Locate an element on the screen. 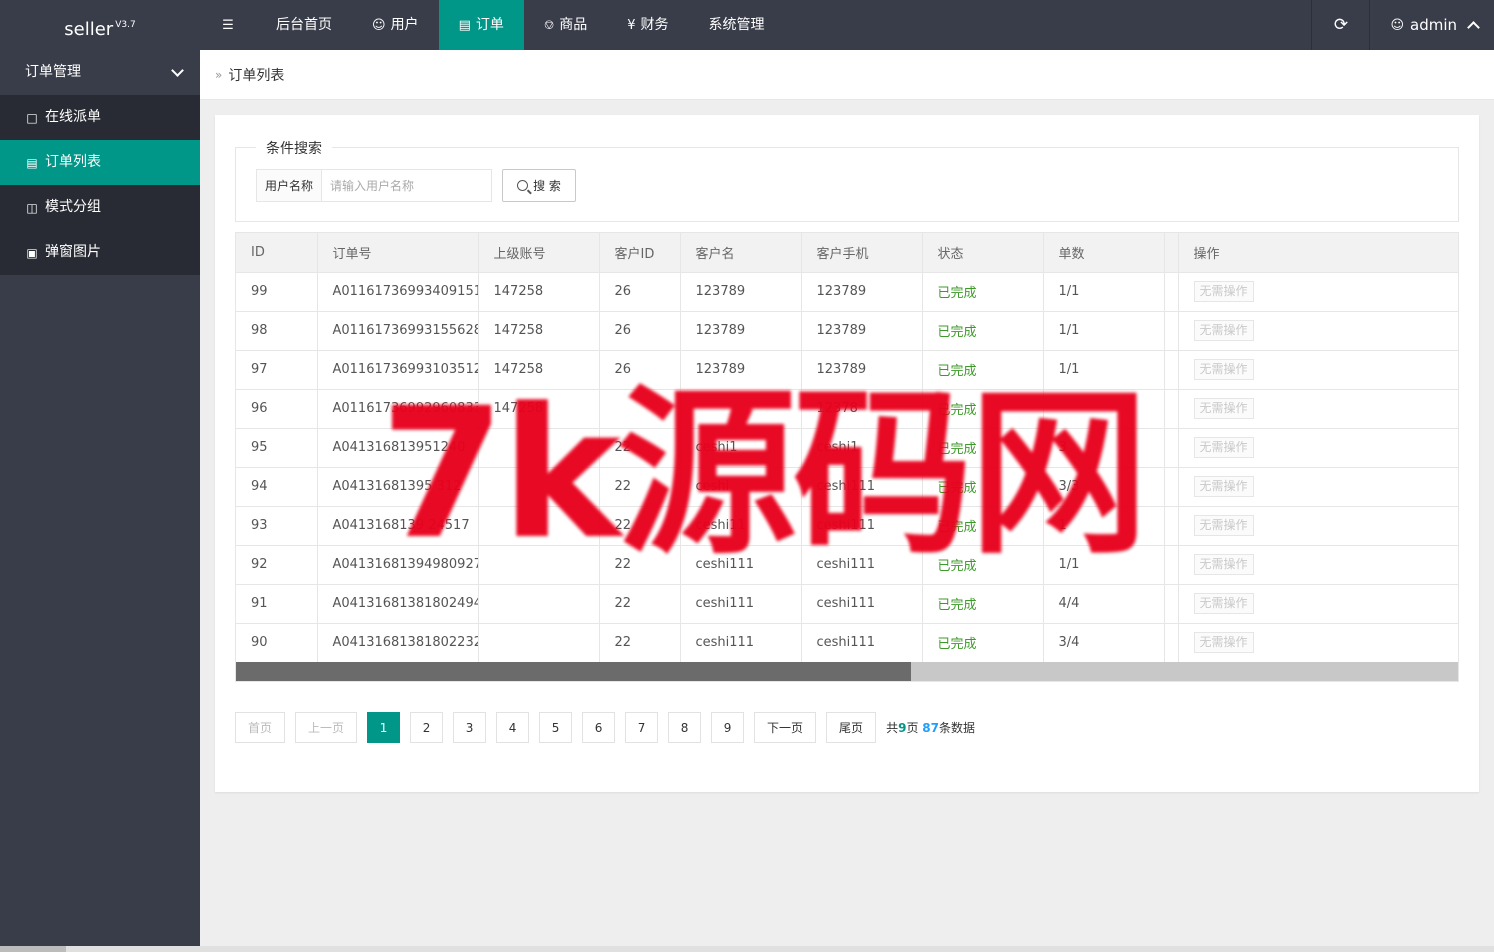  cell-count is located at coordinates (1104, 409).